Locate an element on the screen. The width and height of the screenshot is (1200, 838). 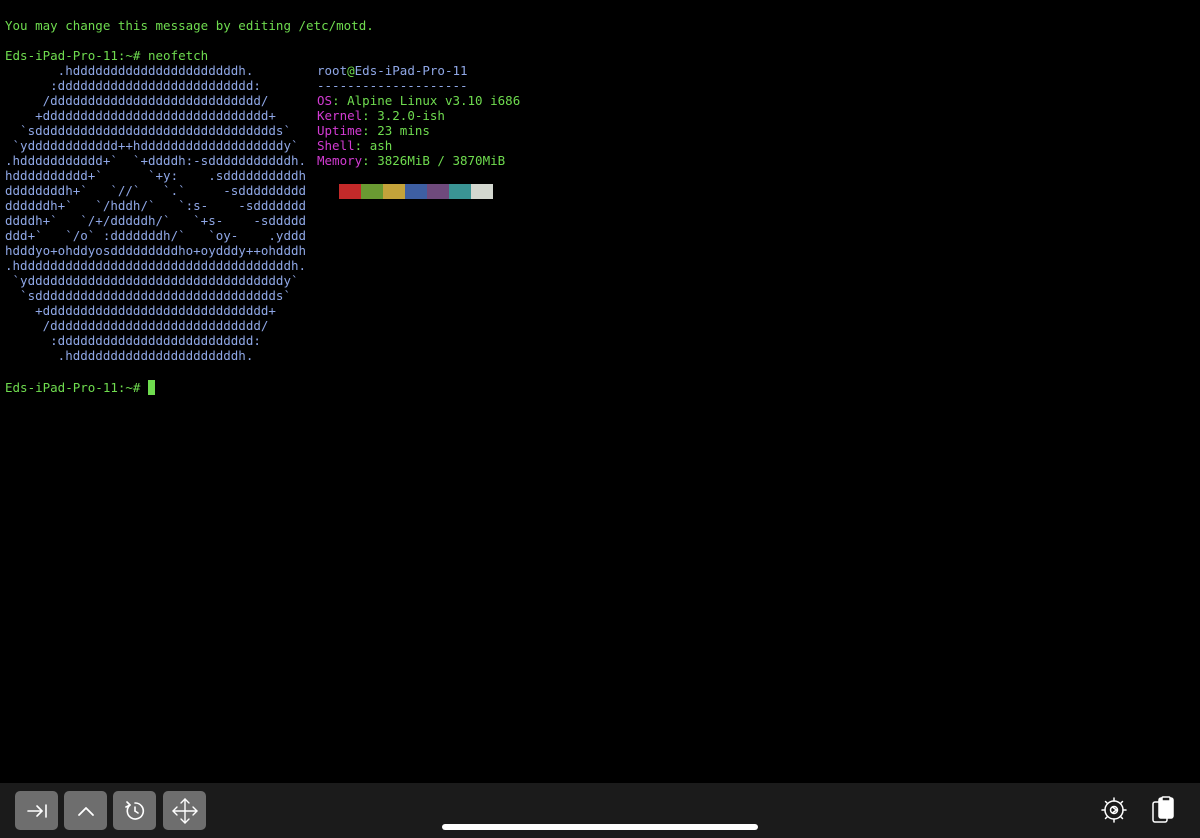
info-row: Uptime: 23 mins is located at coordinates (418, 130).